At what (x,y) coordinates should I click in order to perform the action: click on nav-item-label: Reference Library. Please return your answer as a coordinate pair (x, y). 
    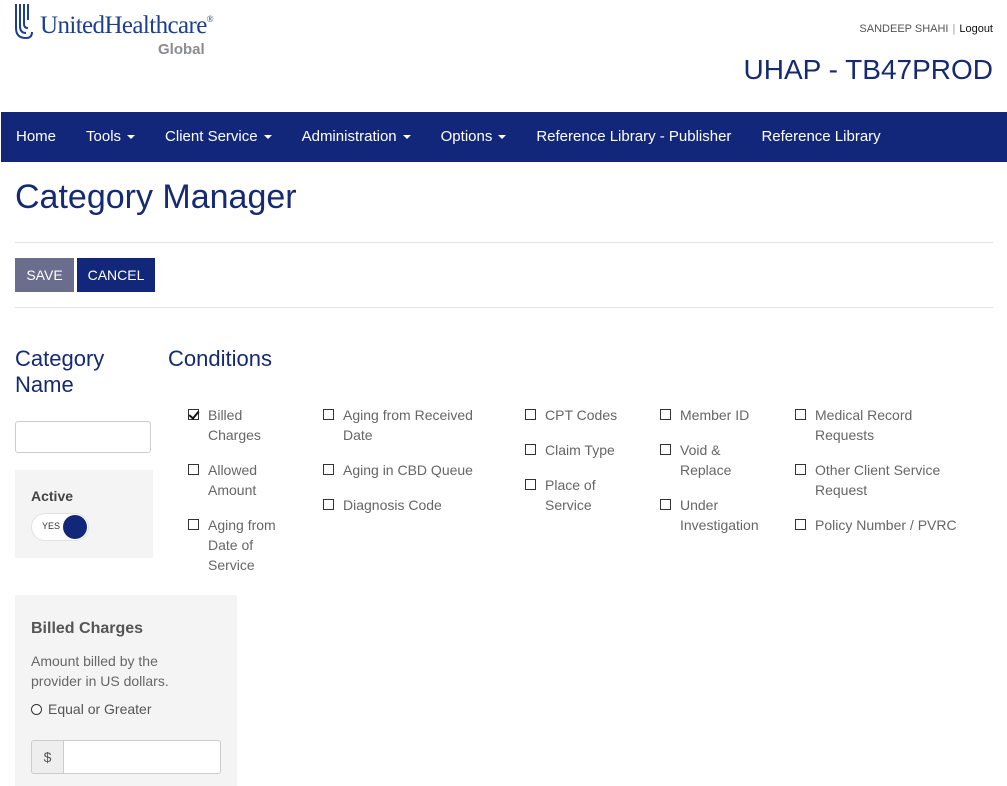
    Looking at the image, I should click on (821, 136).